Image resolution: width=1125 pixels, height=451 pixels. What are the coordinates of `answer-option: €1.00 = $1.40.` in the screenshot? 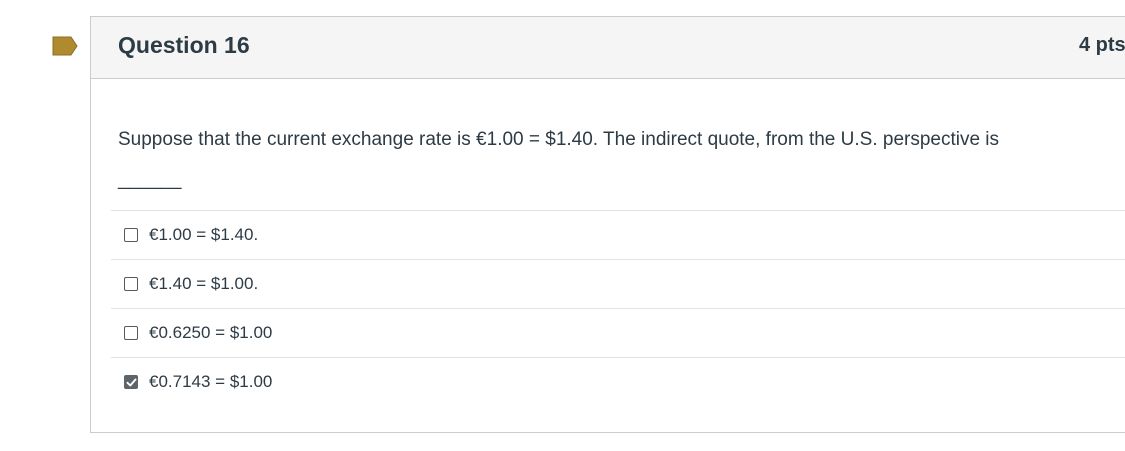 It's located at (618, 234).